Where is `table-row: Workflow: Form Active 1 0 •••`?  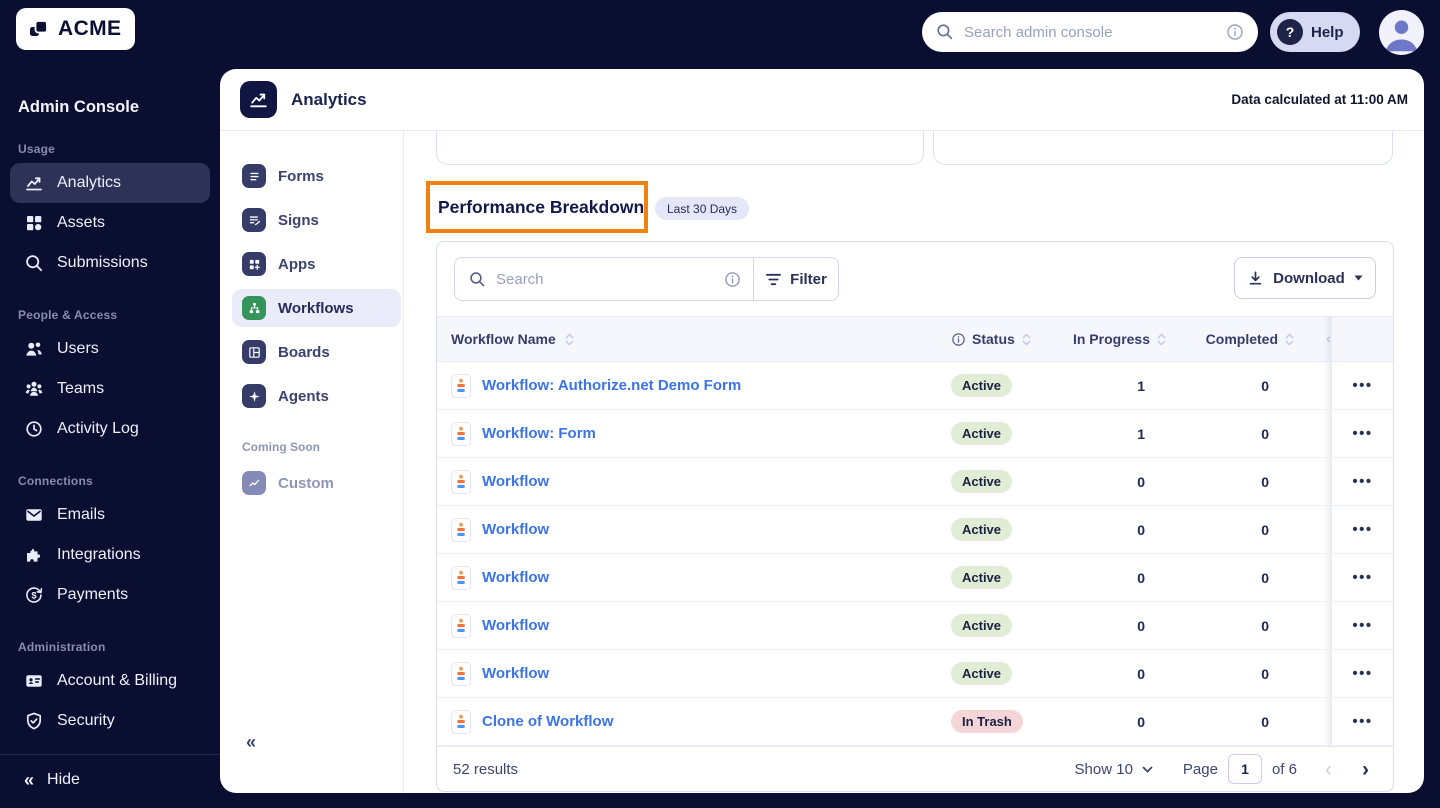
table-row: Workflow: Form Active 1 0 ••• is located at coordinates (915, 434).